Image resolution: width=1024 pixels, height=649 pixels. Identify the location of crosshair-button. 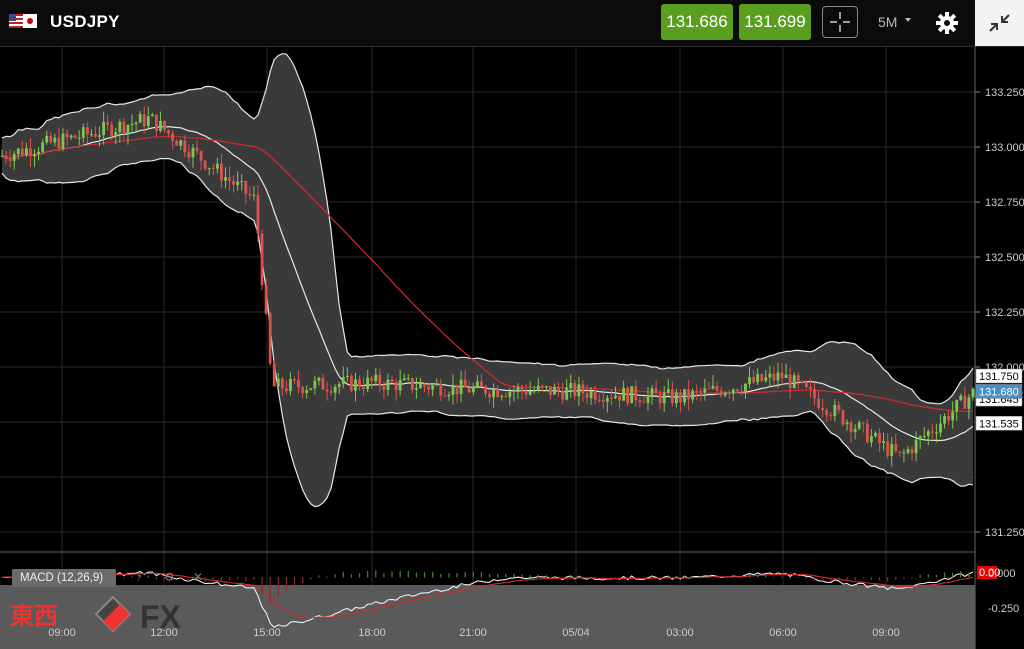
(840, 22).